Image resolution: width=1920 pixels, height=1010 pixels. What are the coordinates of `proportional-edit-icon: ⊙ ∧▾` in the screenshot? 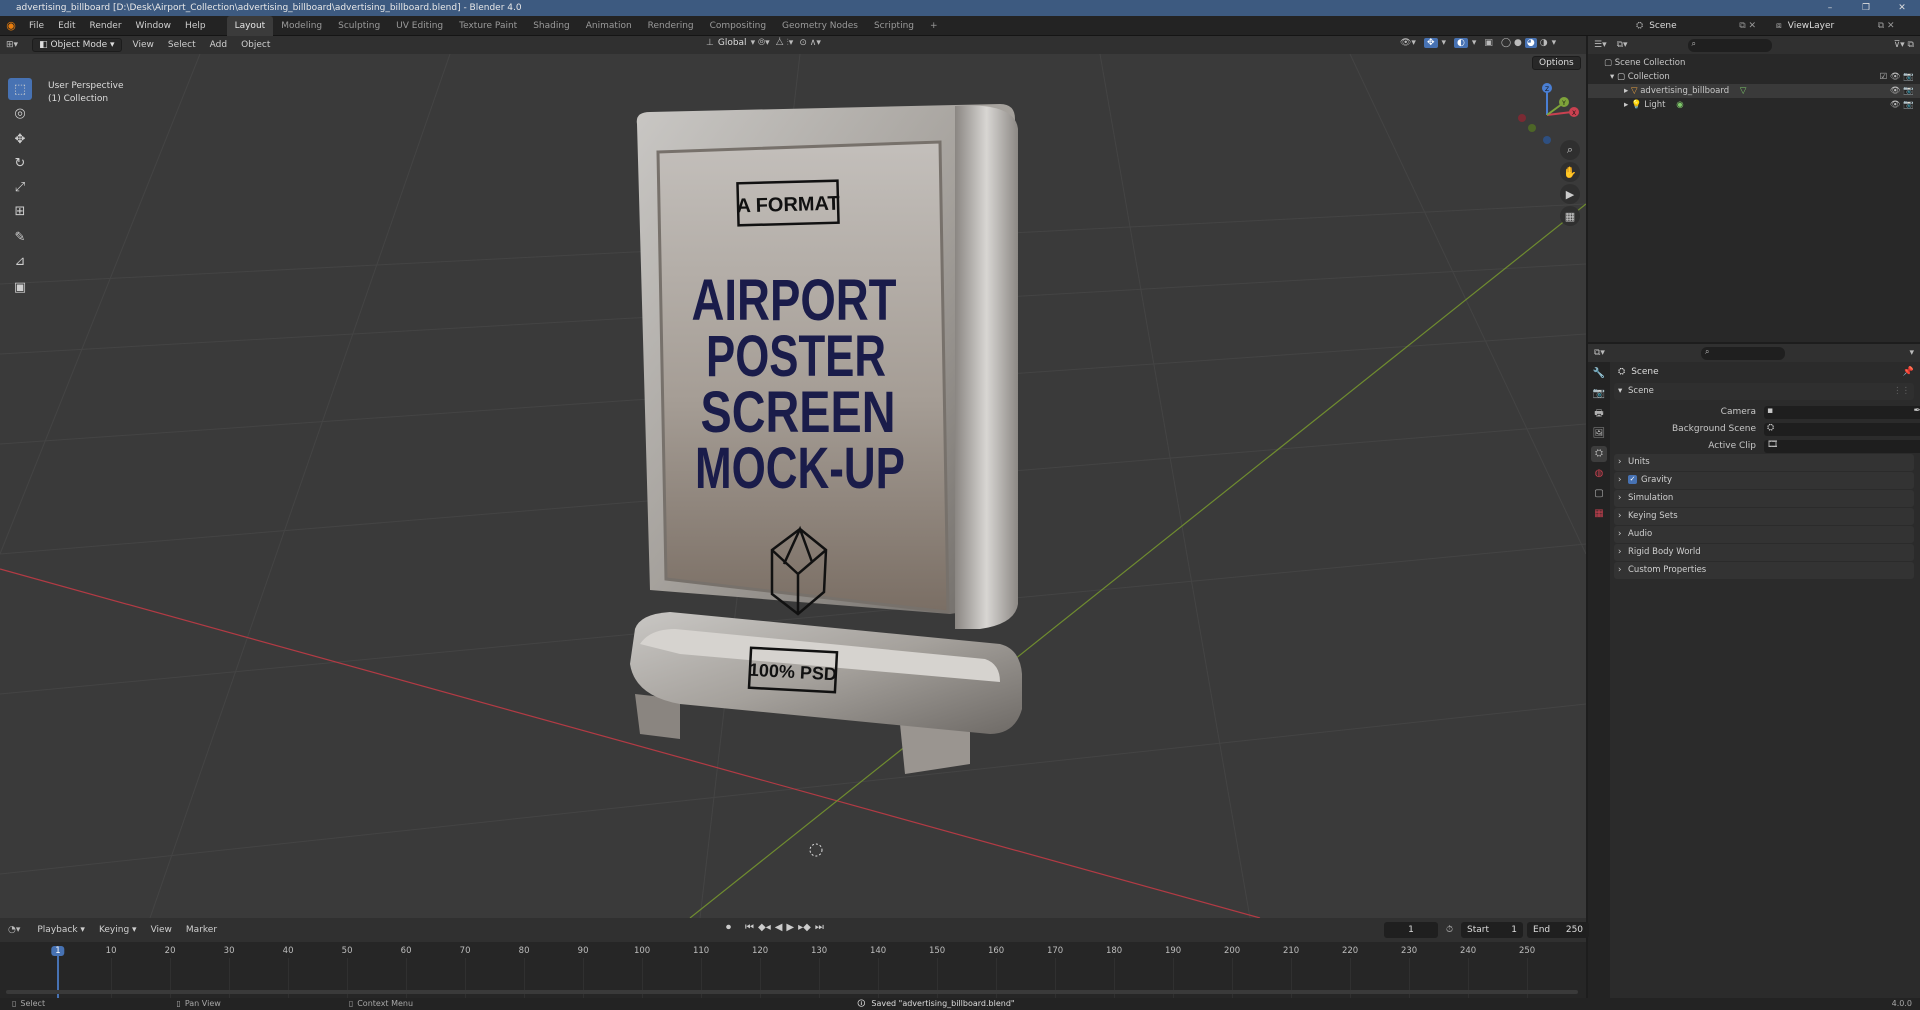 It's located at (810, 43).